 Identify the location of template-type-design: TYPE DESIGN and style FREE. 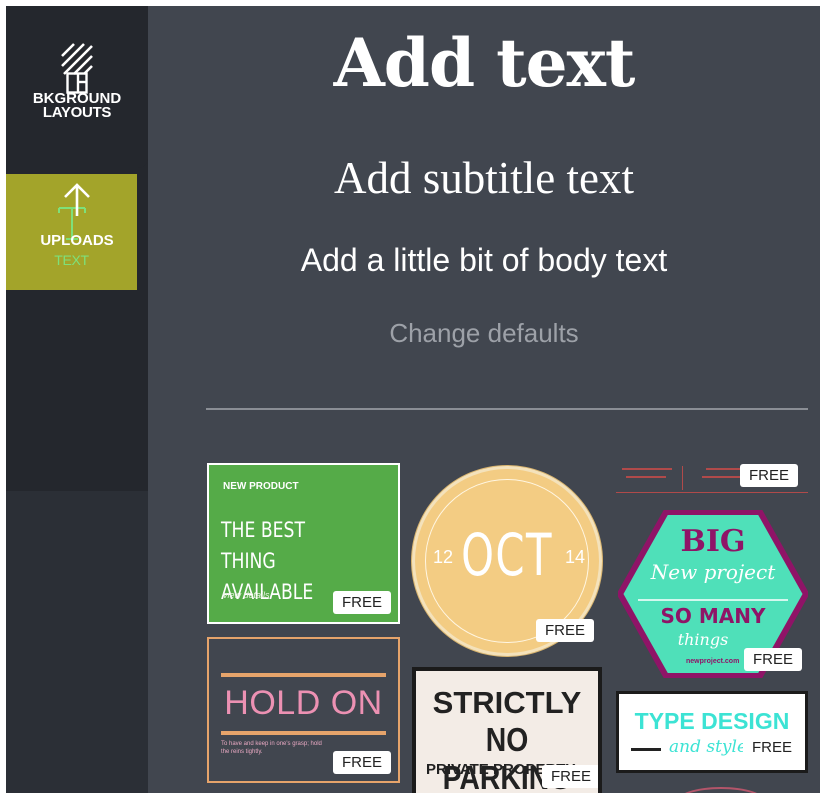
(712, 732).